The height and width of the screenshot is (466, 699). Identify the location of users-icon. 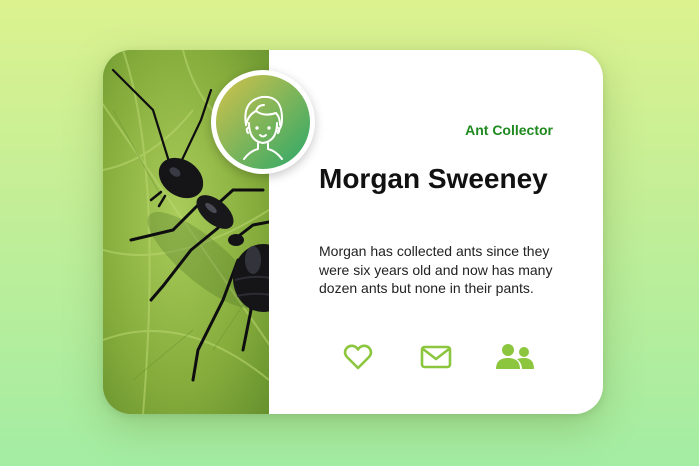
(515, 356).